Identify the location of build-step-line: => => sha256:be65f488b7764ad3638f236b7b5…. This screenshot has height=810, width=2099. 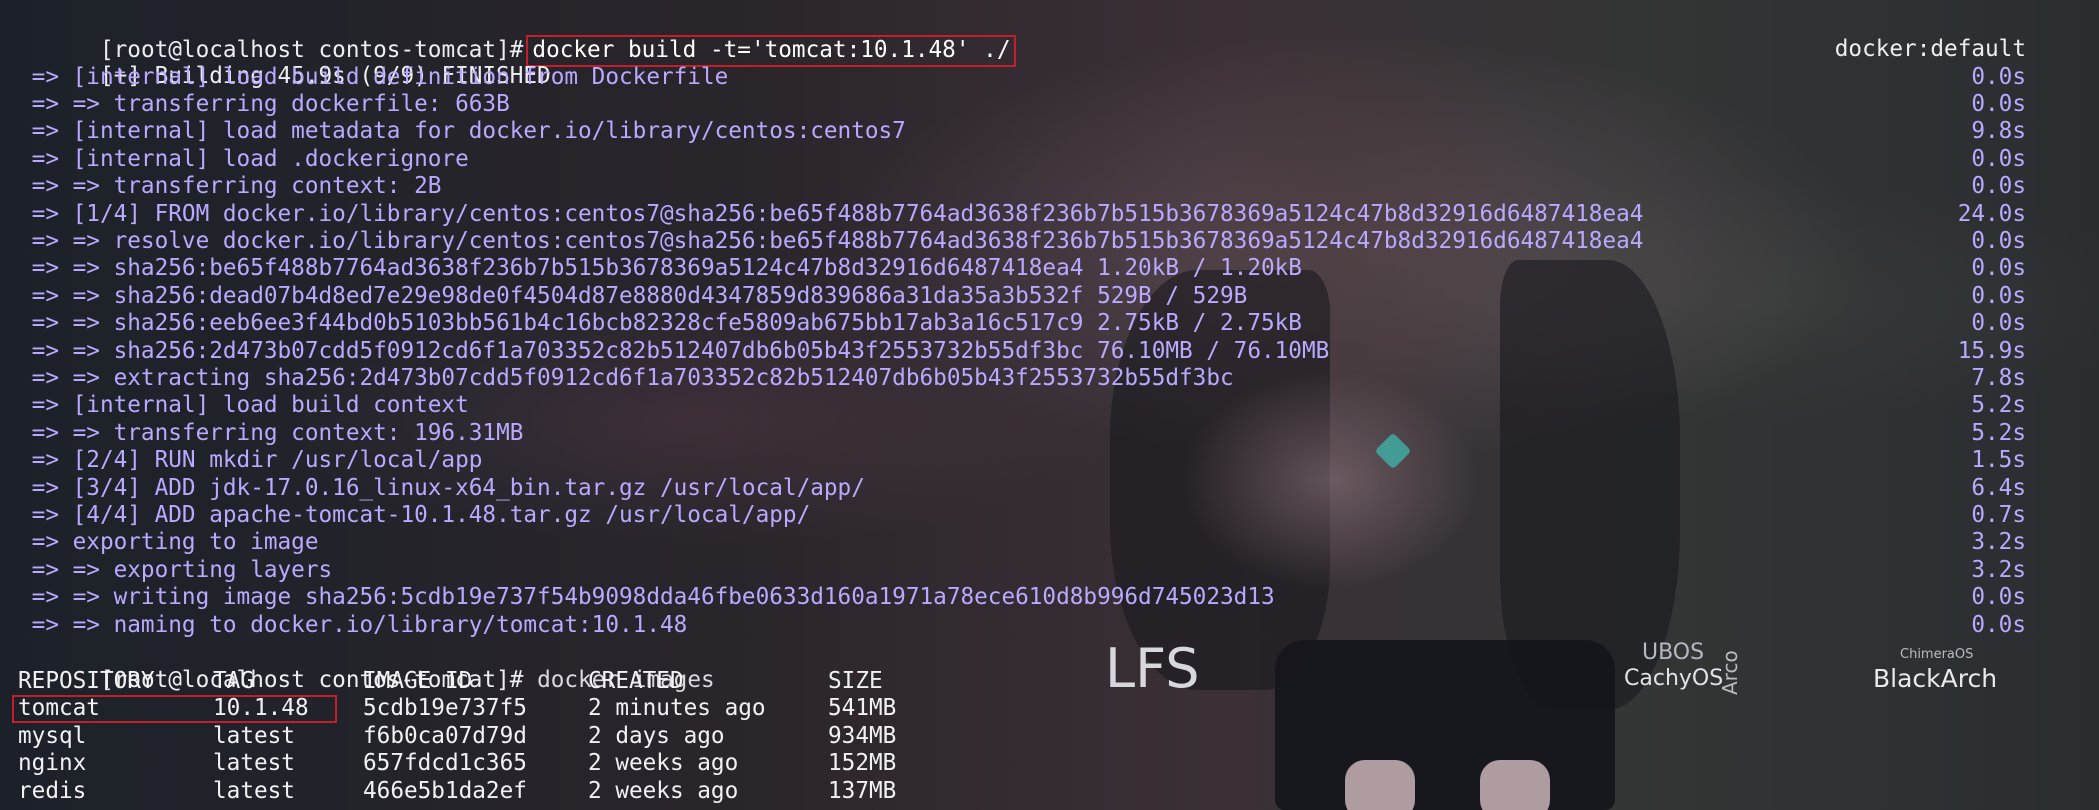
(1022, 268).